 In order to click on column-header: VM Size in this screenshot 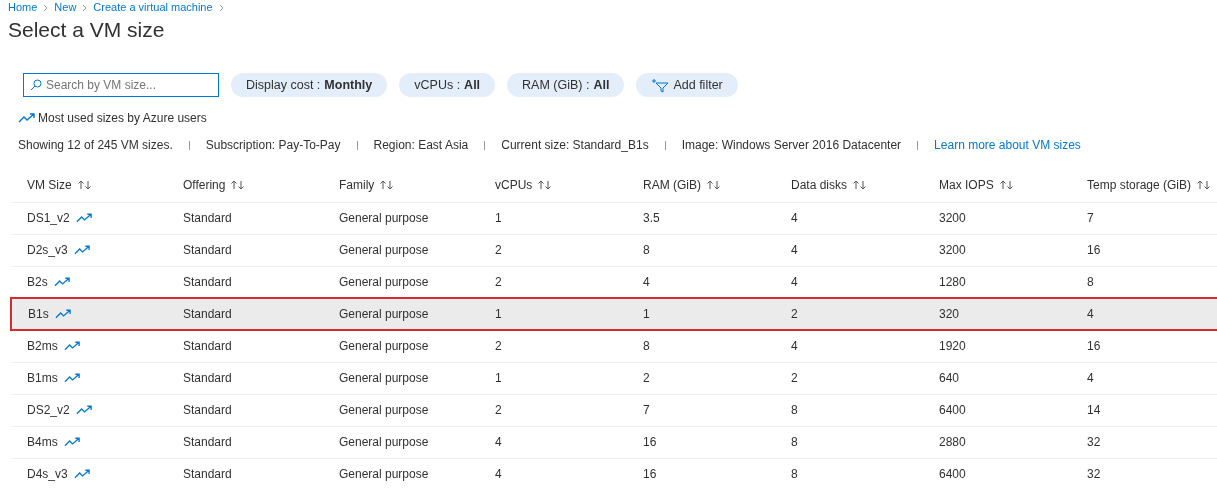, I will do `click(59, 184)`.